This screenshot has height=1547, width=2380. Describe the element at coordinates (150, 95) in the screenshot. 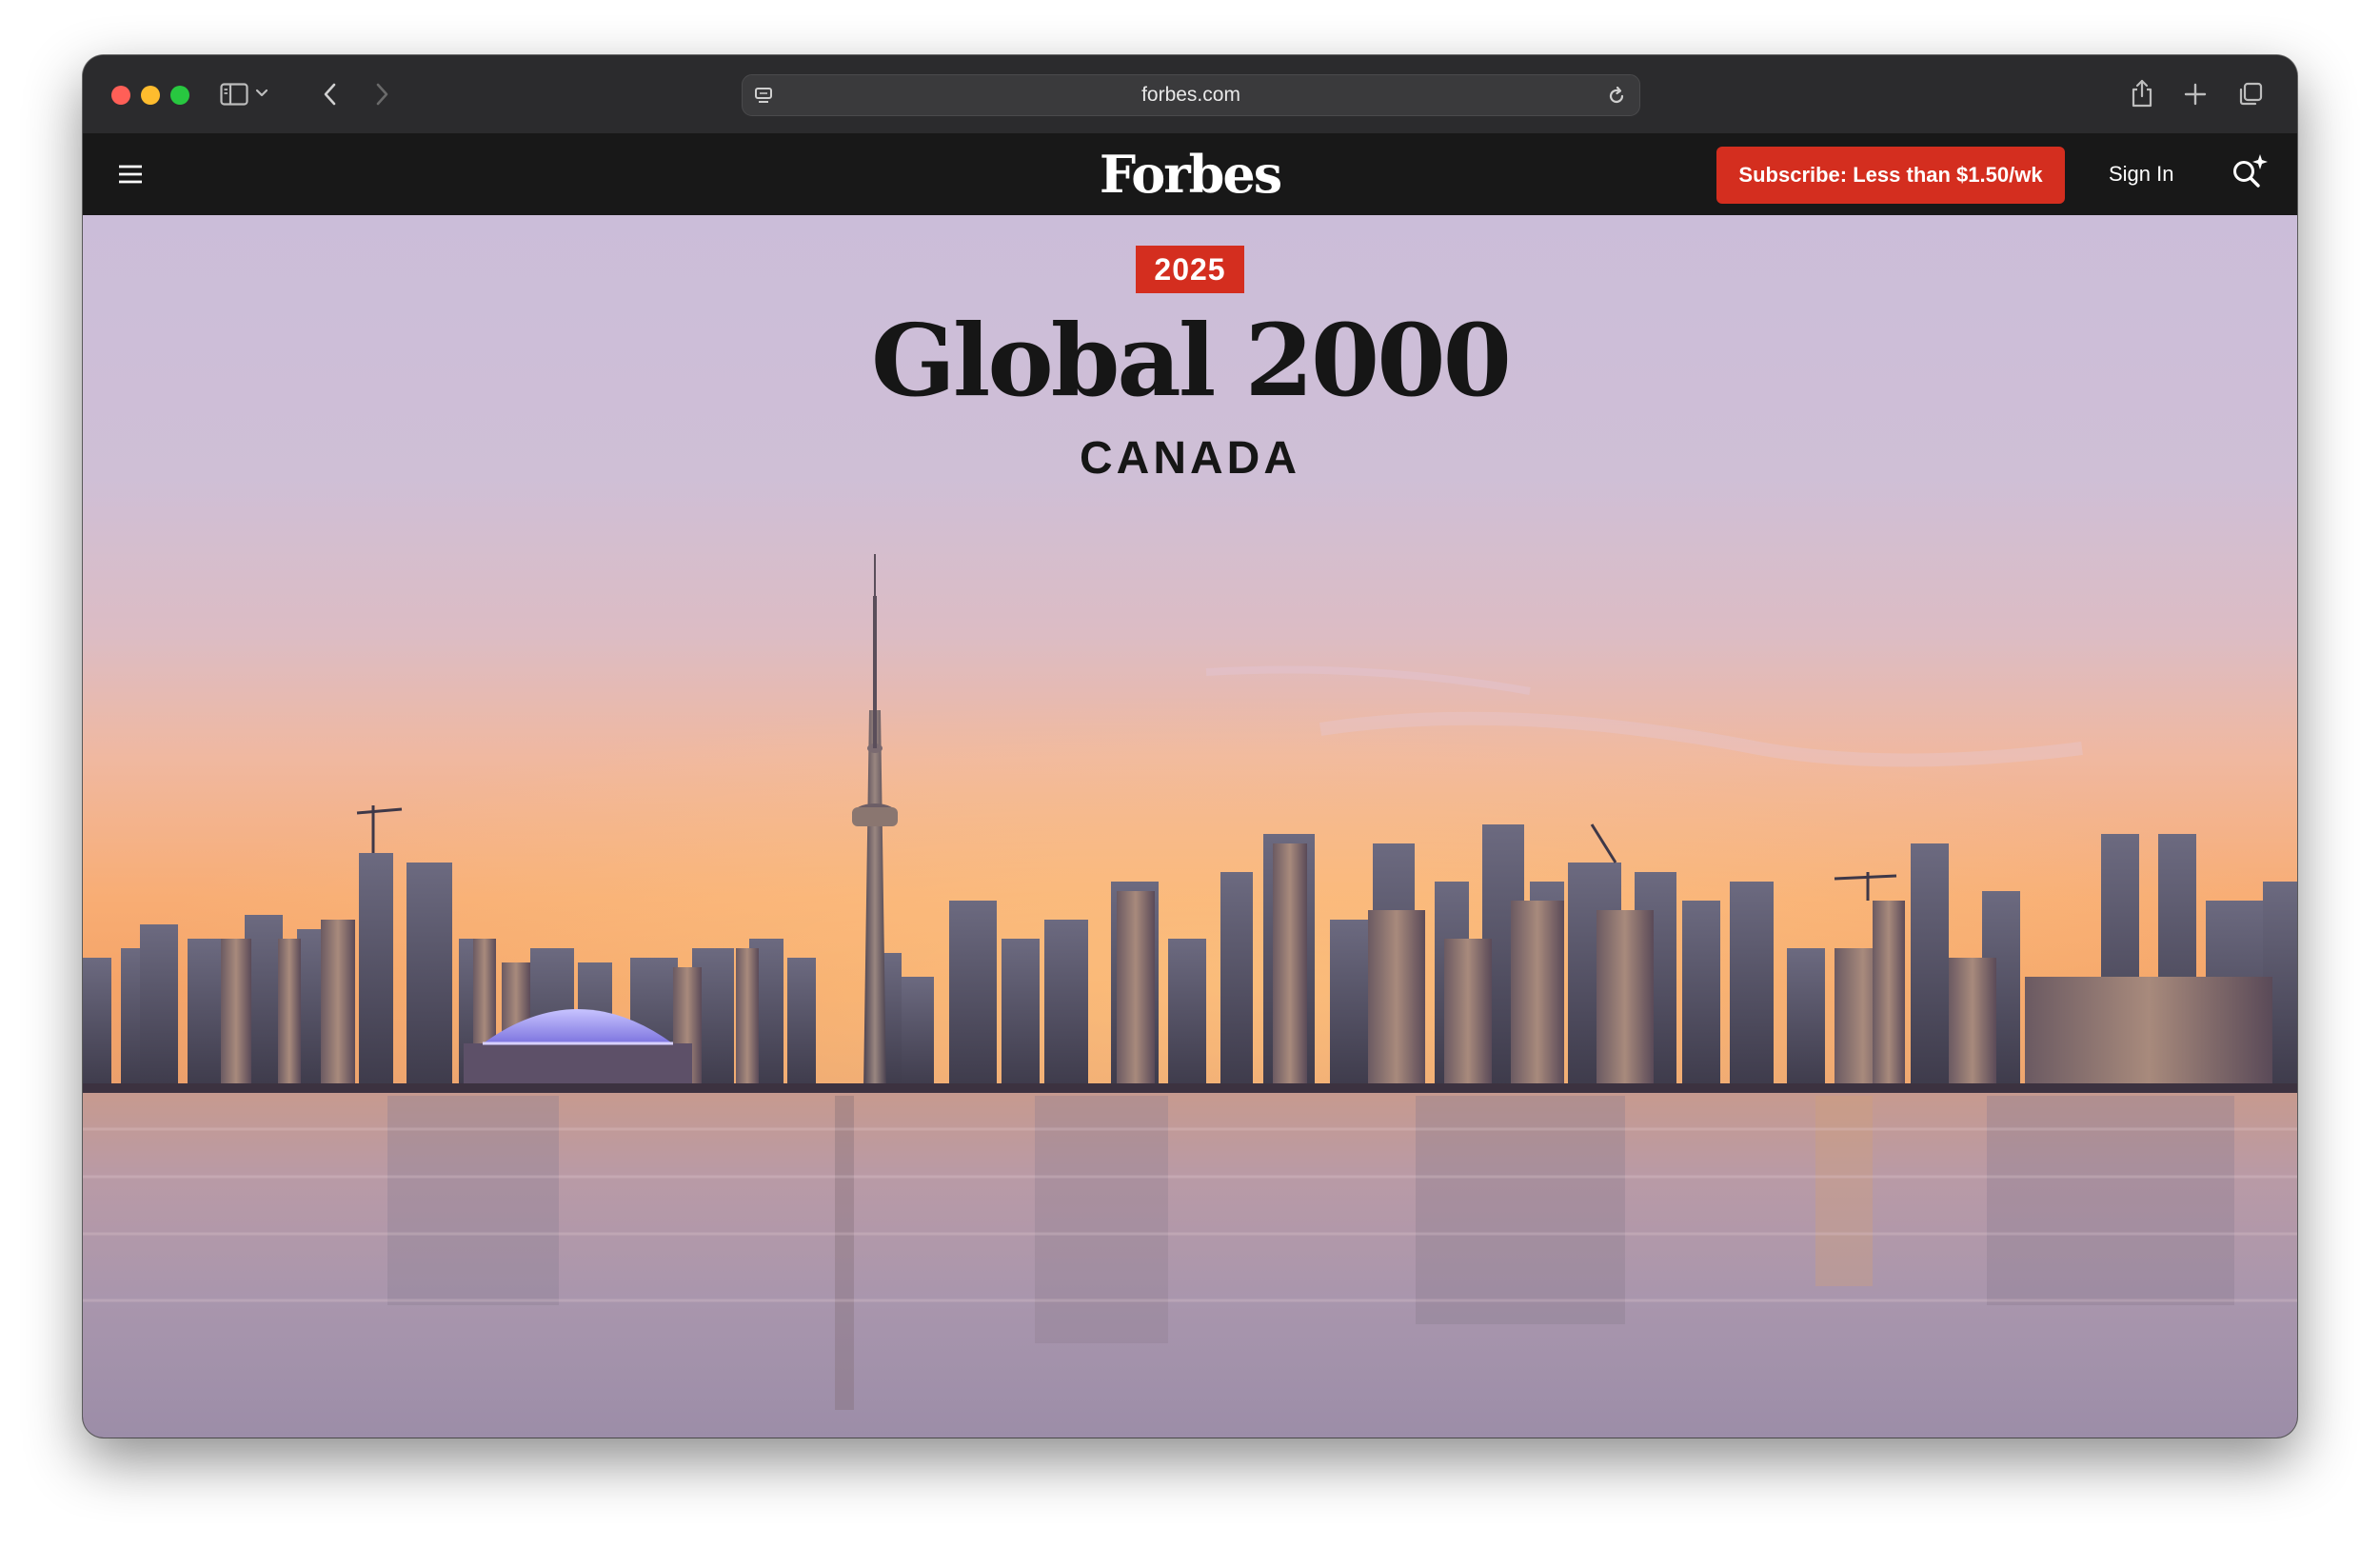

I see `minimize-window-button` at that location.